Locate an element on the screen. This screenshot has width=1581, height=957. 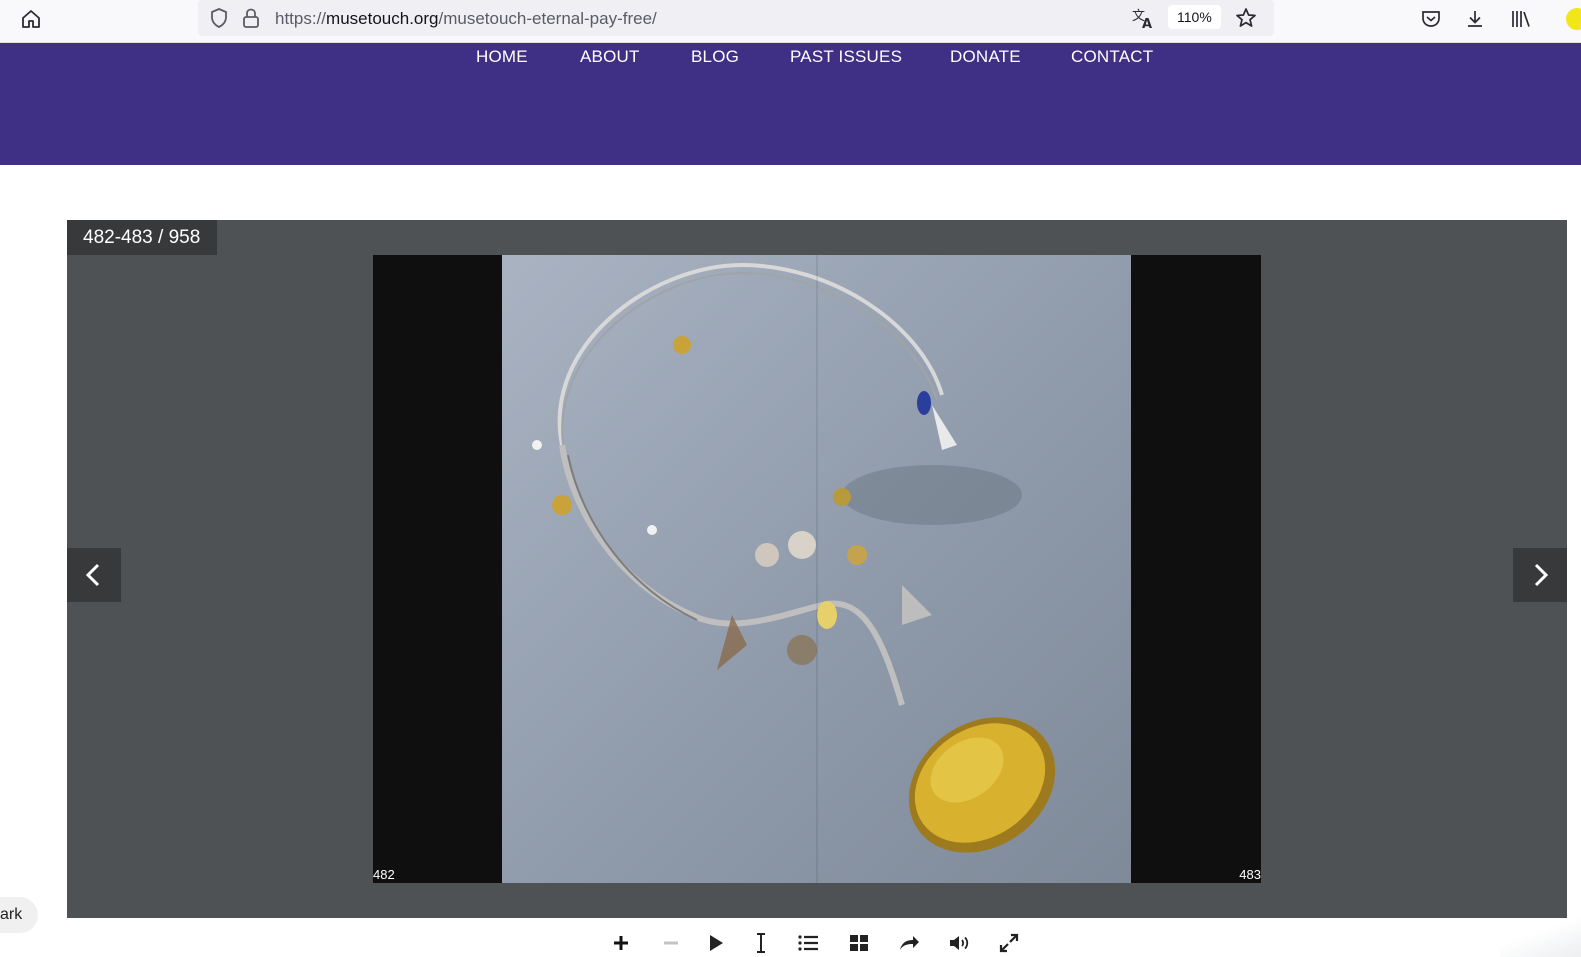
translate-icon: 文A is located at coordinates (1143, 18).